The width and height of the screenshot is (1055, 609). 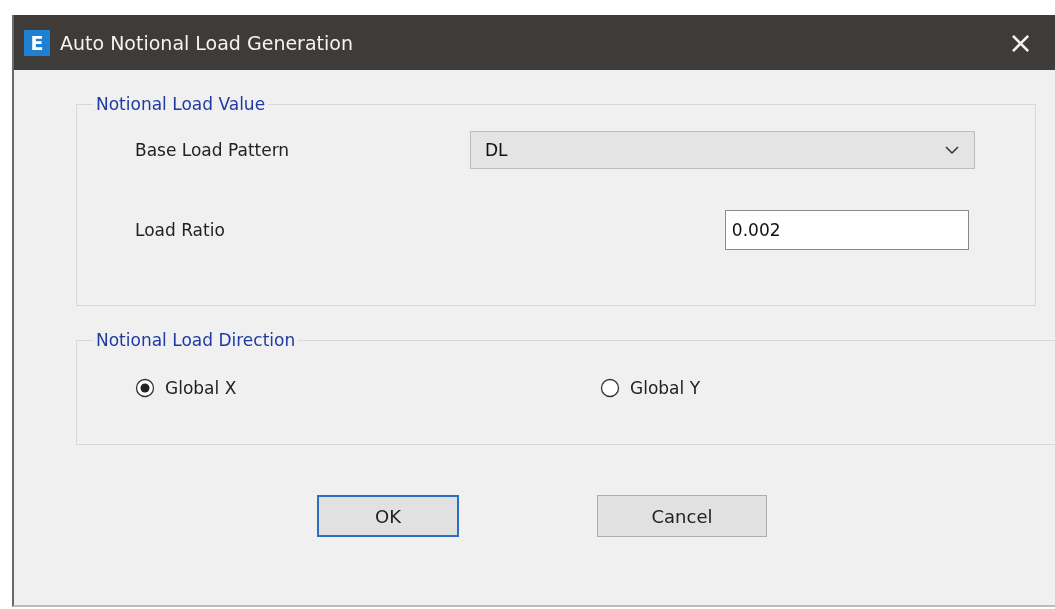 I want to click on input-field: 0.002, so click(x=846, y=230).